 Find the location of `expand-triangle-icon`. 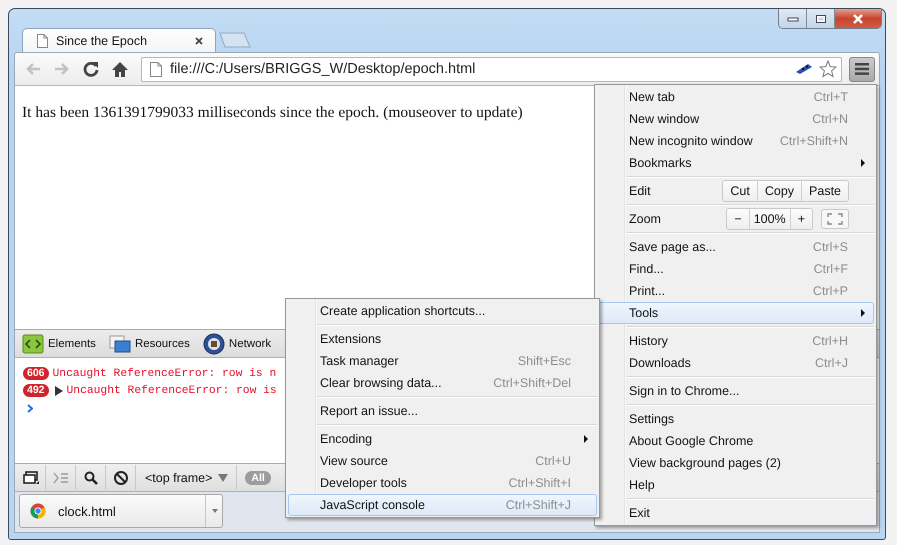

expand-triangle-icon is located at coordinates (58, 391).